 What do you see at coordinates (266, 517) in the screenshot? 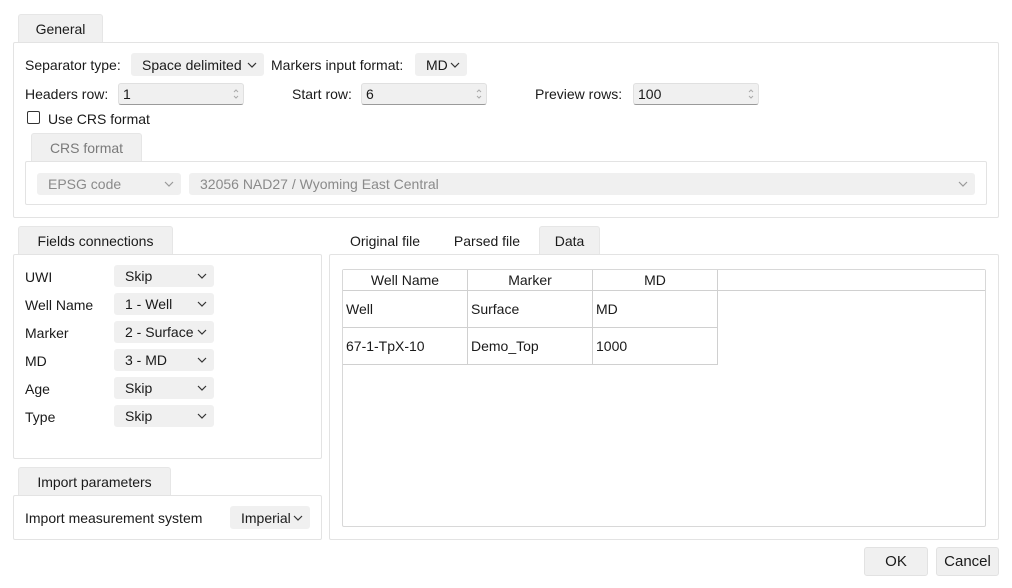
I see `measurement-system-value: Imperial` at bounding box center [266, 517].